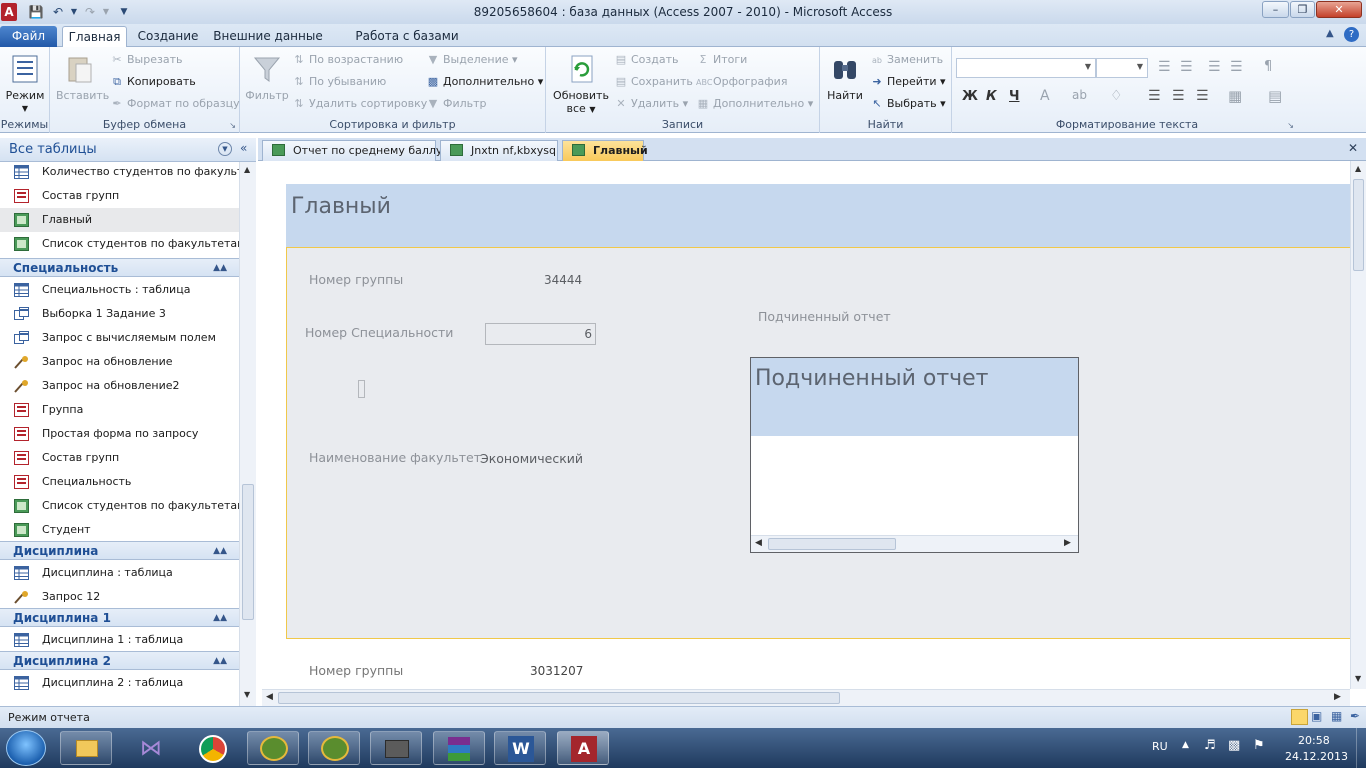 This screenshot has height=768, width=1366. What do you see at coordinates (991, 96) in the screenshot?
I see `italic-button: К` at bounding box center [991, 96].